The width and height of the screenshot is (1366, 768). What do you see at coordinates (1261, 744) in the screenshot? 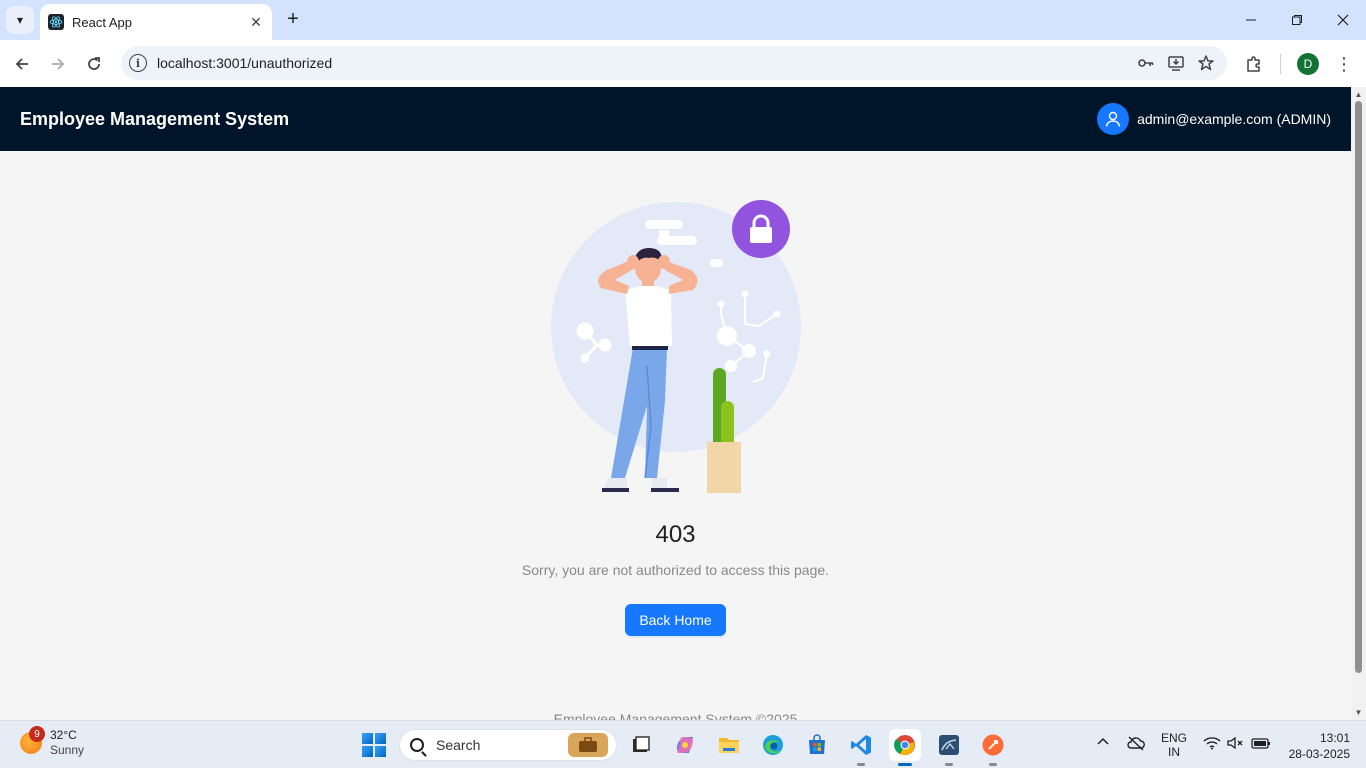
I see `battery-charging-icon` at bounding box center [1261, 744].